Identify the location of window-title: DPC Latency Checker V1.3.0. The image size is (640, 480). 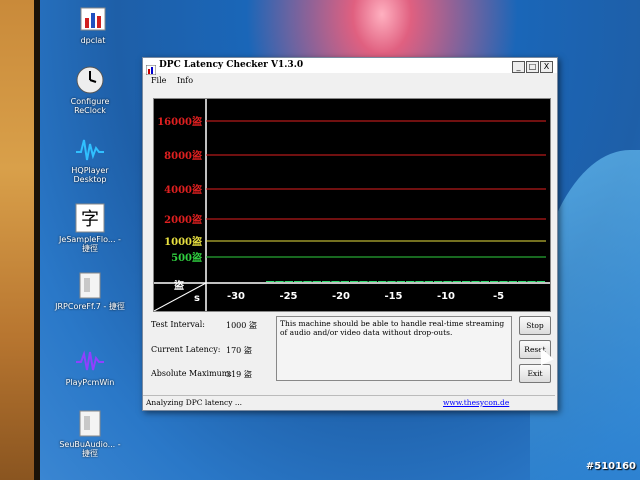
(231, 65).